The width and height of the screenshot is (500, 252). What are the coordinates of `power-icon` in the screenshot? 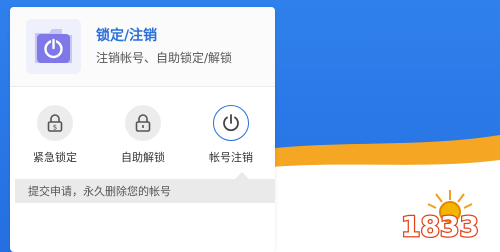 It's located at (231, 123).